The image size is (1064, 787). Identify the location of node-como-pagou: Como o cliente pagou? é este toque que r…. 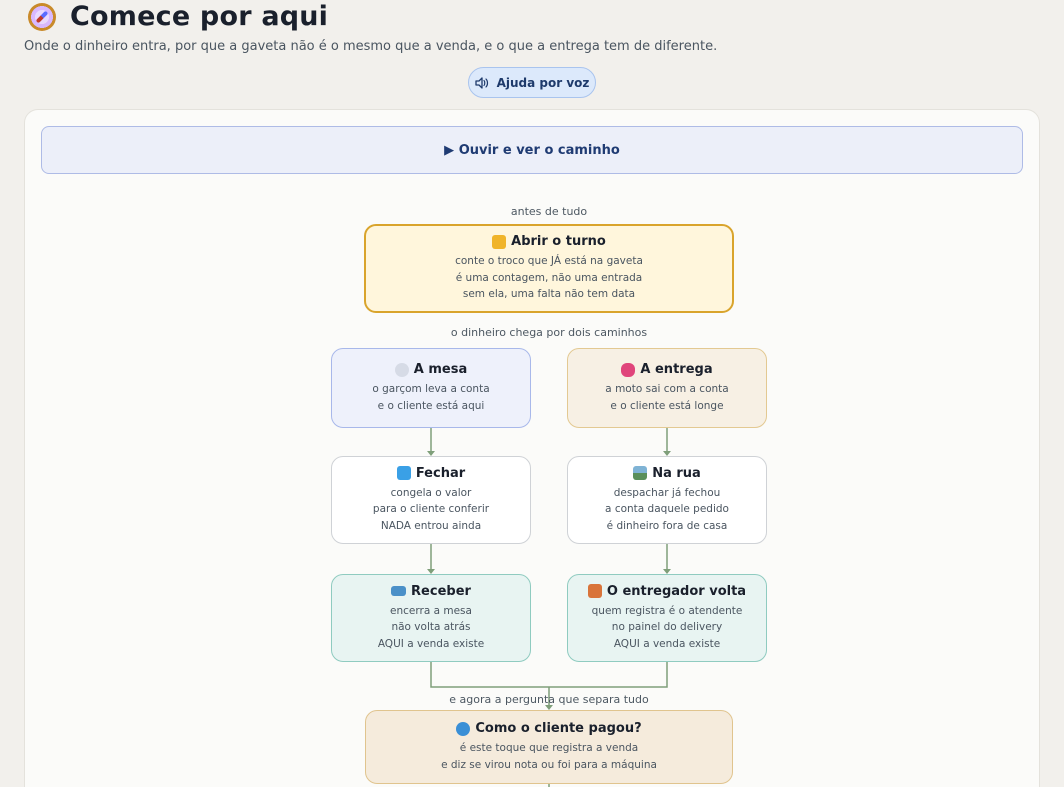
(549, 747).